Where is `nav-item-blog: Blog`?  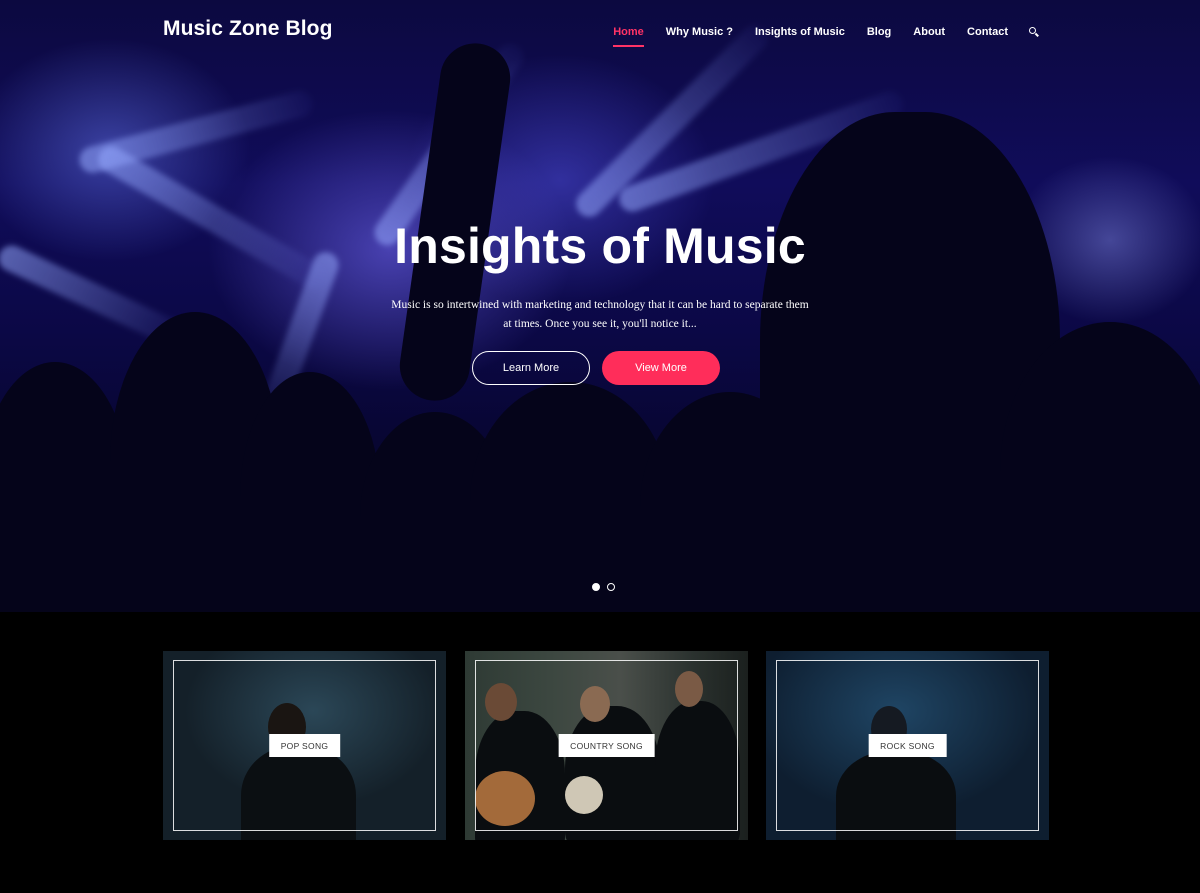 nav-item-blog: Blog is located at coordinates (879, 32).